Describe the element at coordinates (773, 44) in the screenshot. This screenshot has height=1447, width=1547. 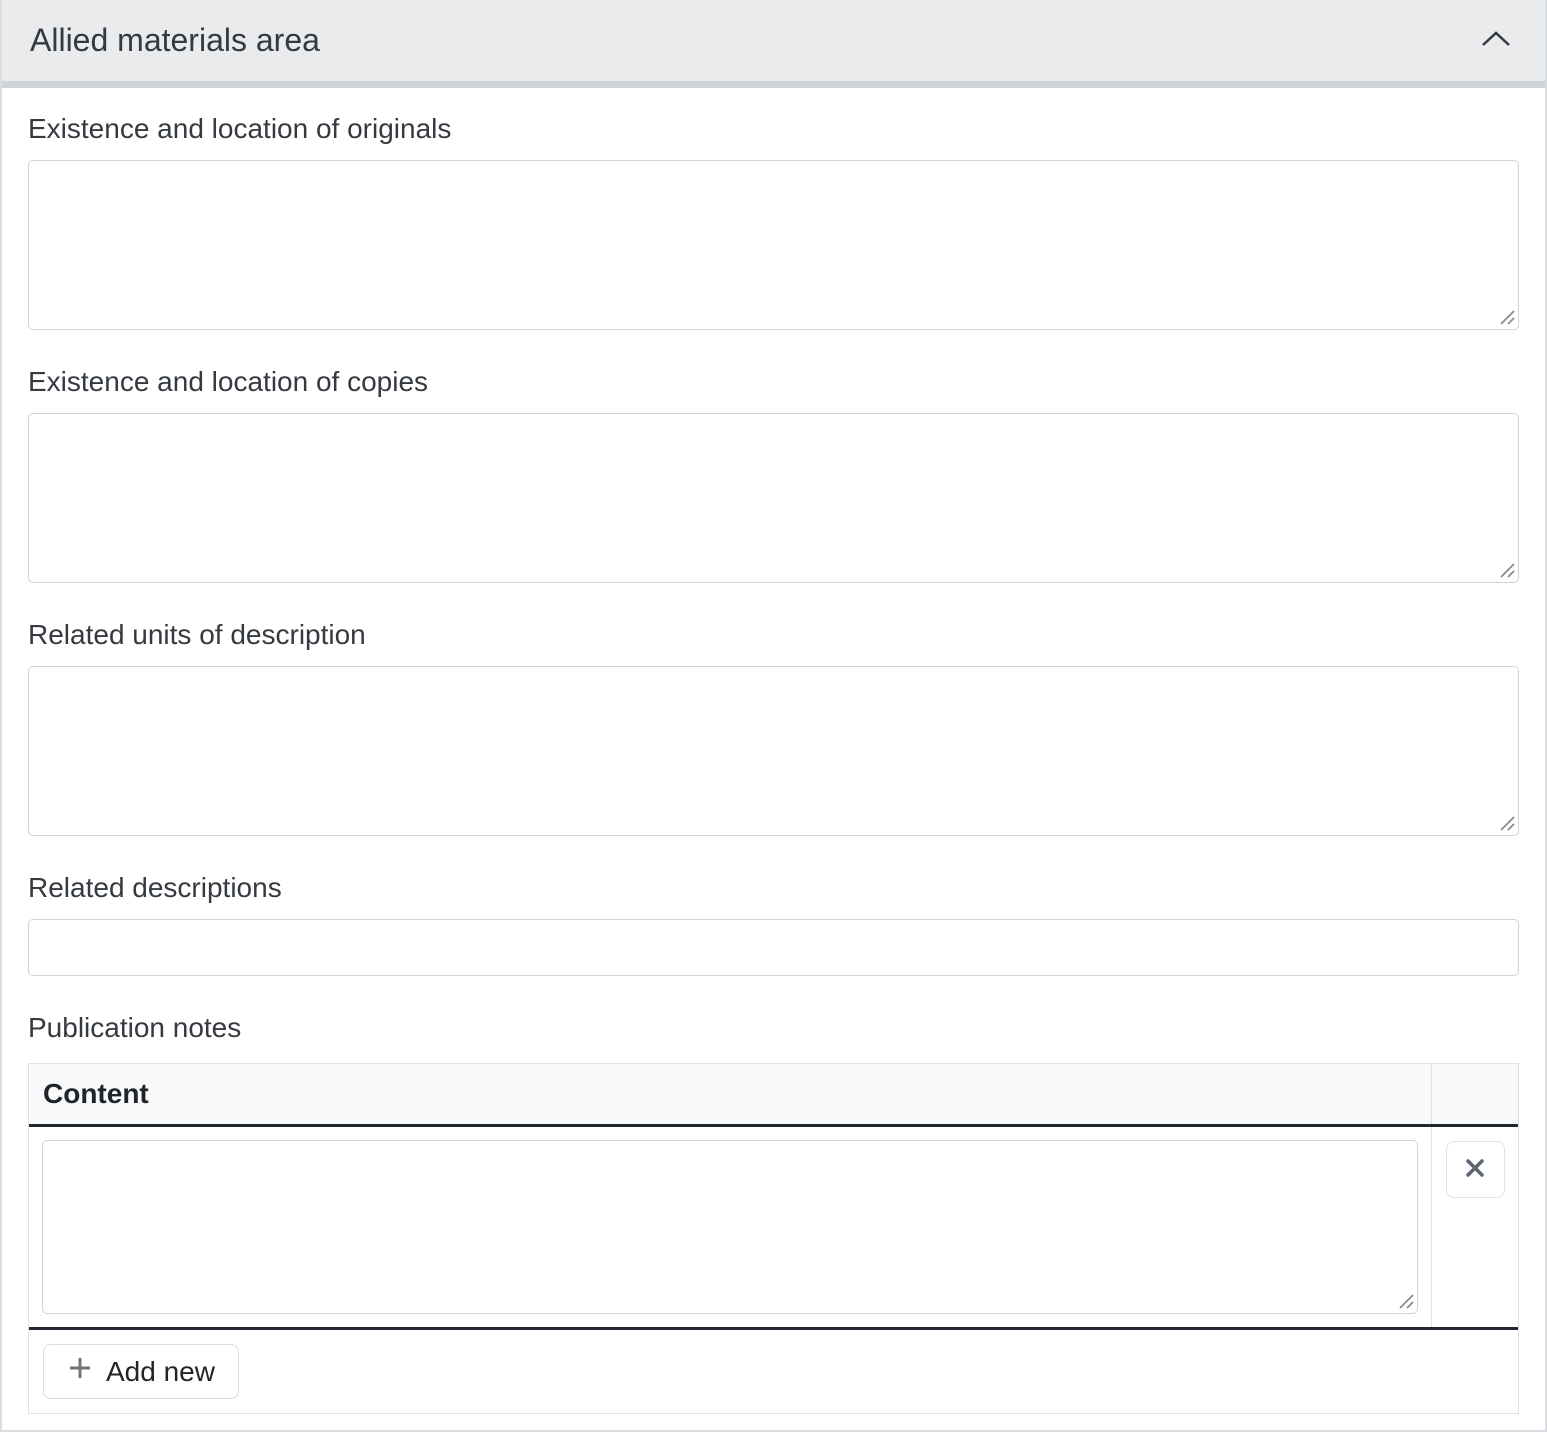
I see `section-header: Allied materials area` at that location.